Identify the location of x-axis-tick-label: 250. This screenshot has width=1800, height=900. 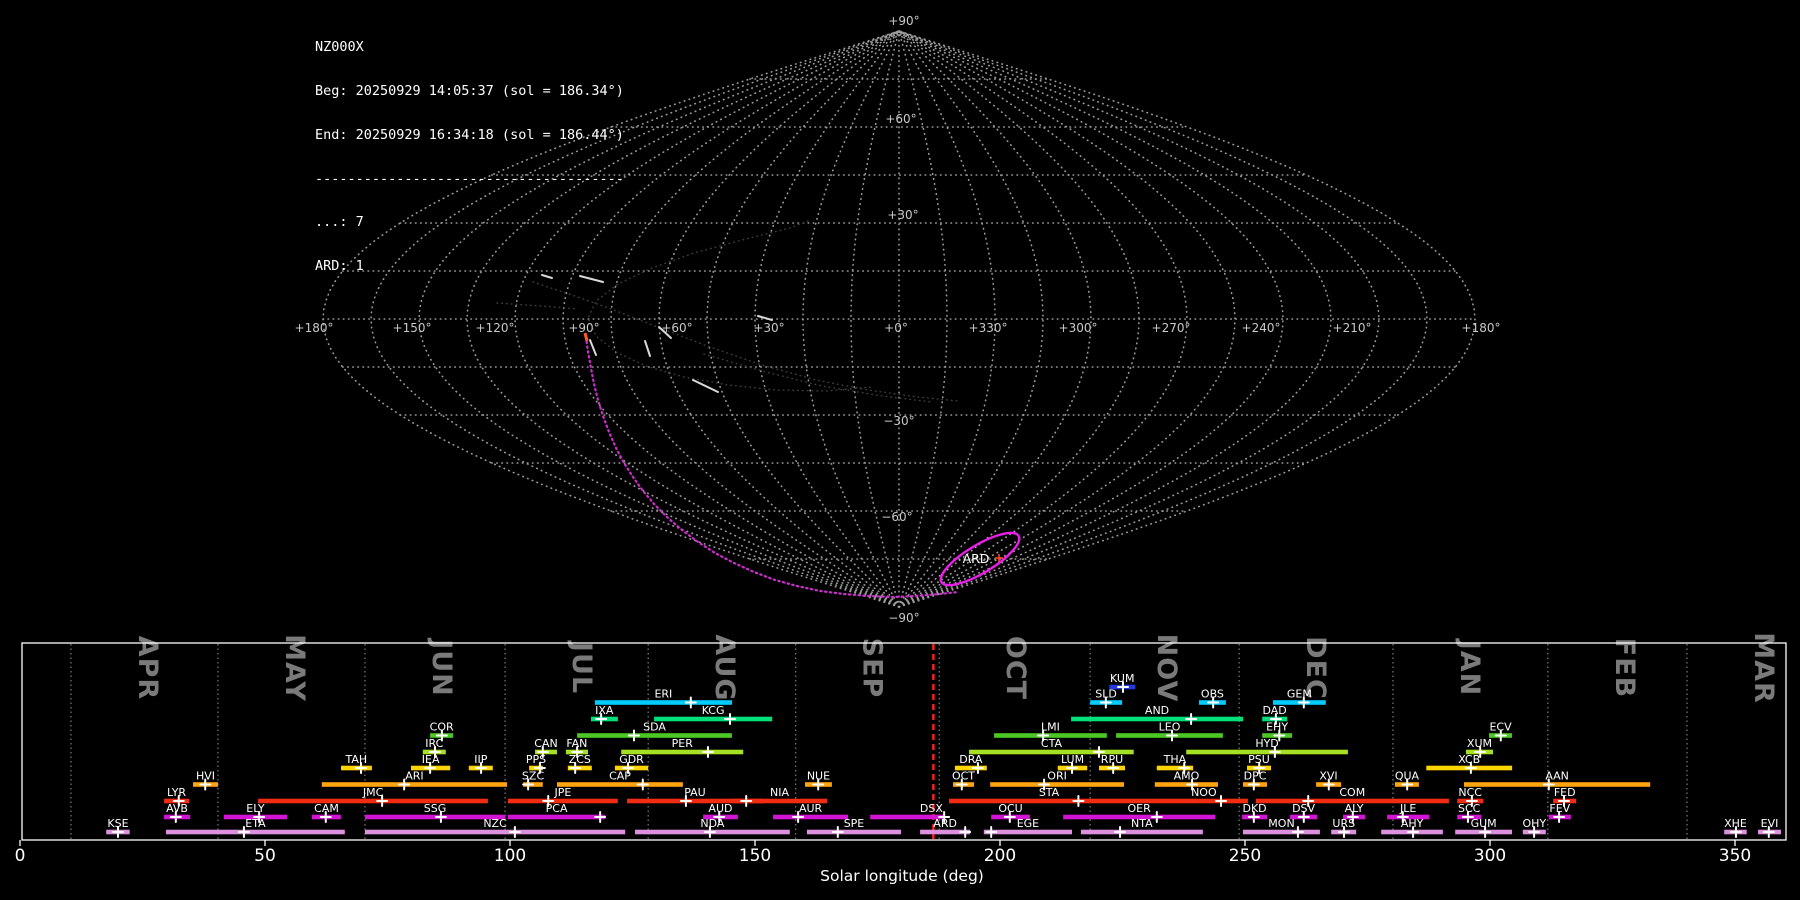
(1245, 856).